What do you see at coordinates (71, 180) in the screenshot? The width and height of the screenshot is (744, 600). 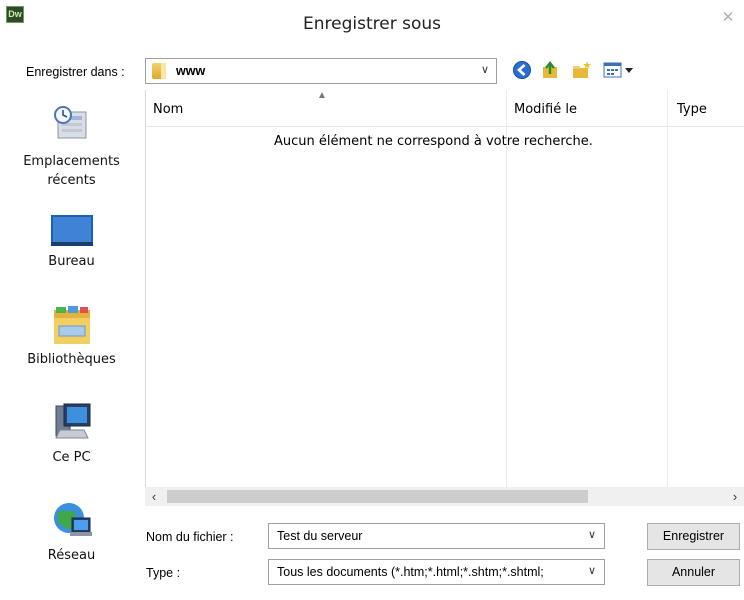 I see `place-recent-label-2: récents` at bounding box center [71, 180].